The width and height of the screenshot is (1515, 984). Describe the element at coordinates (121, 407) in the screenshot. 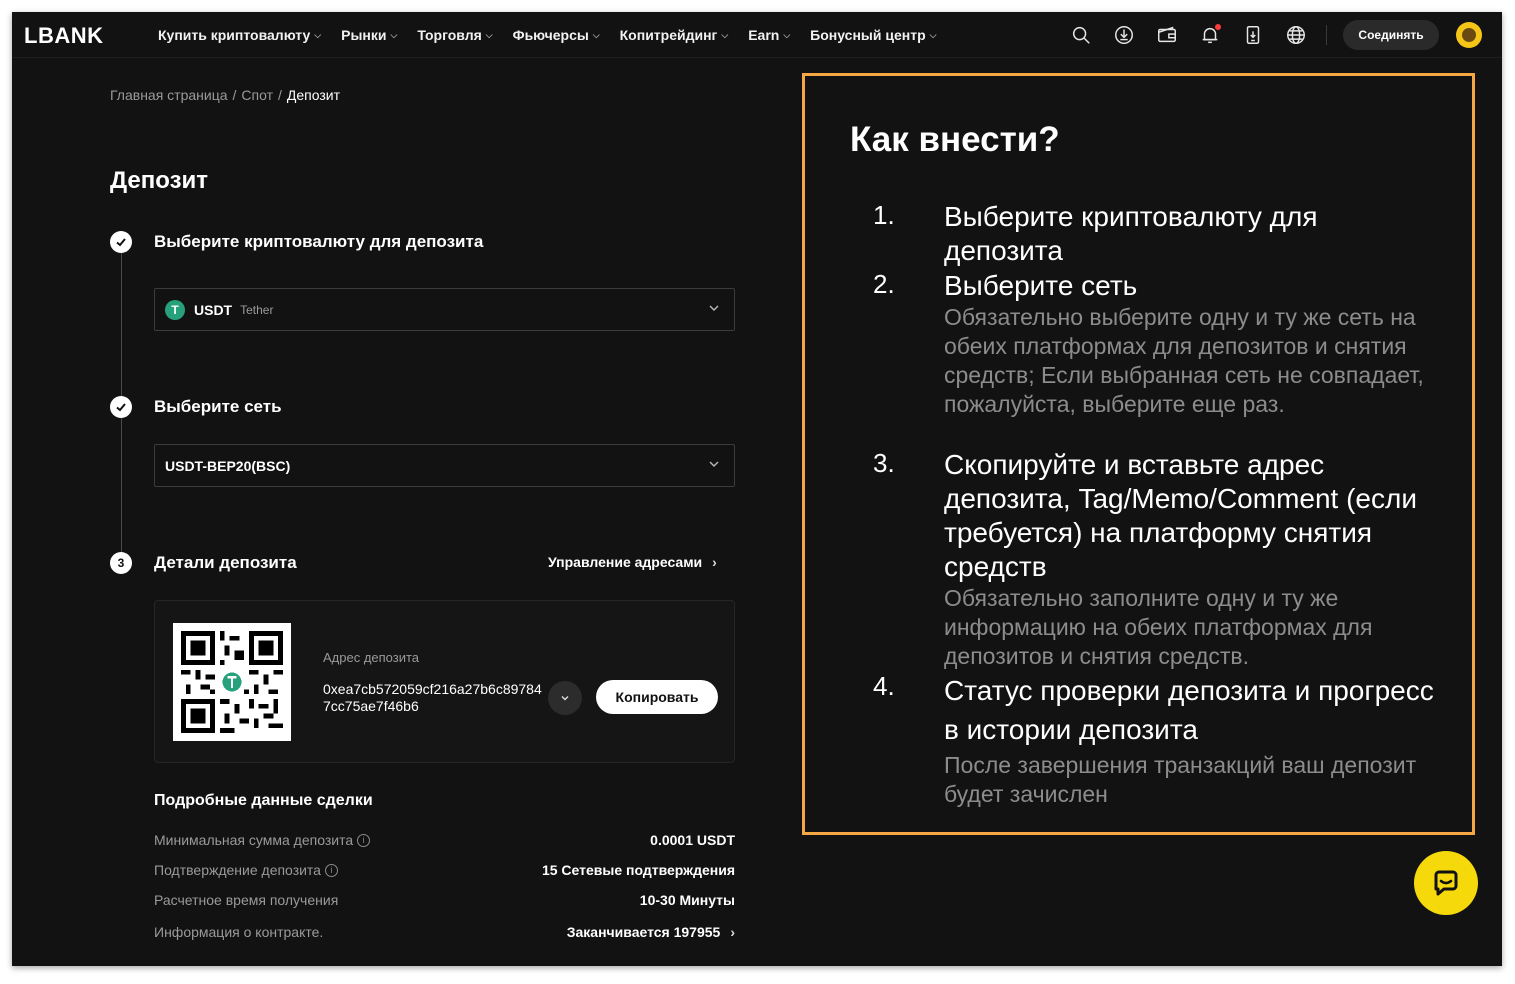

I see `step-2-check-icon` at that location.